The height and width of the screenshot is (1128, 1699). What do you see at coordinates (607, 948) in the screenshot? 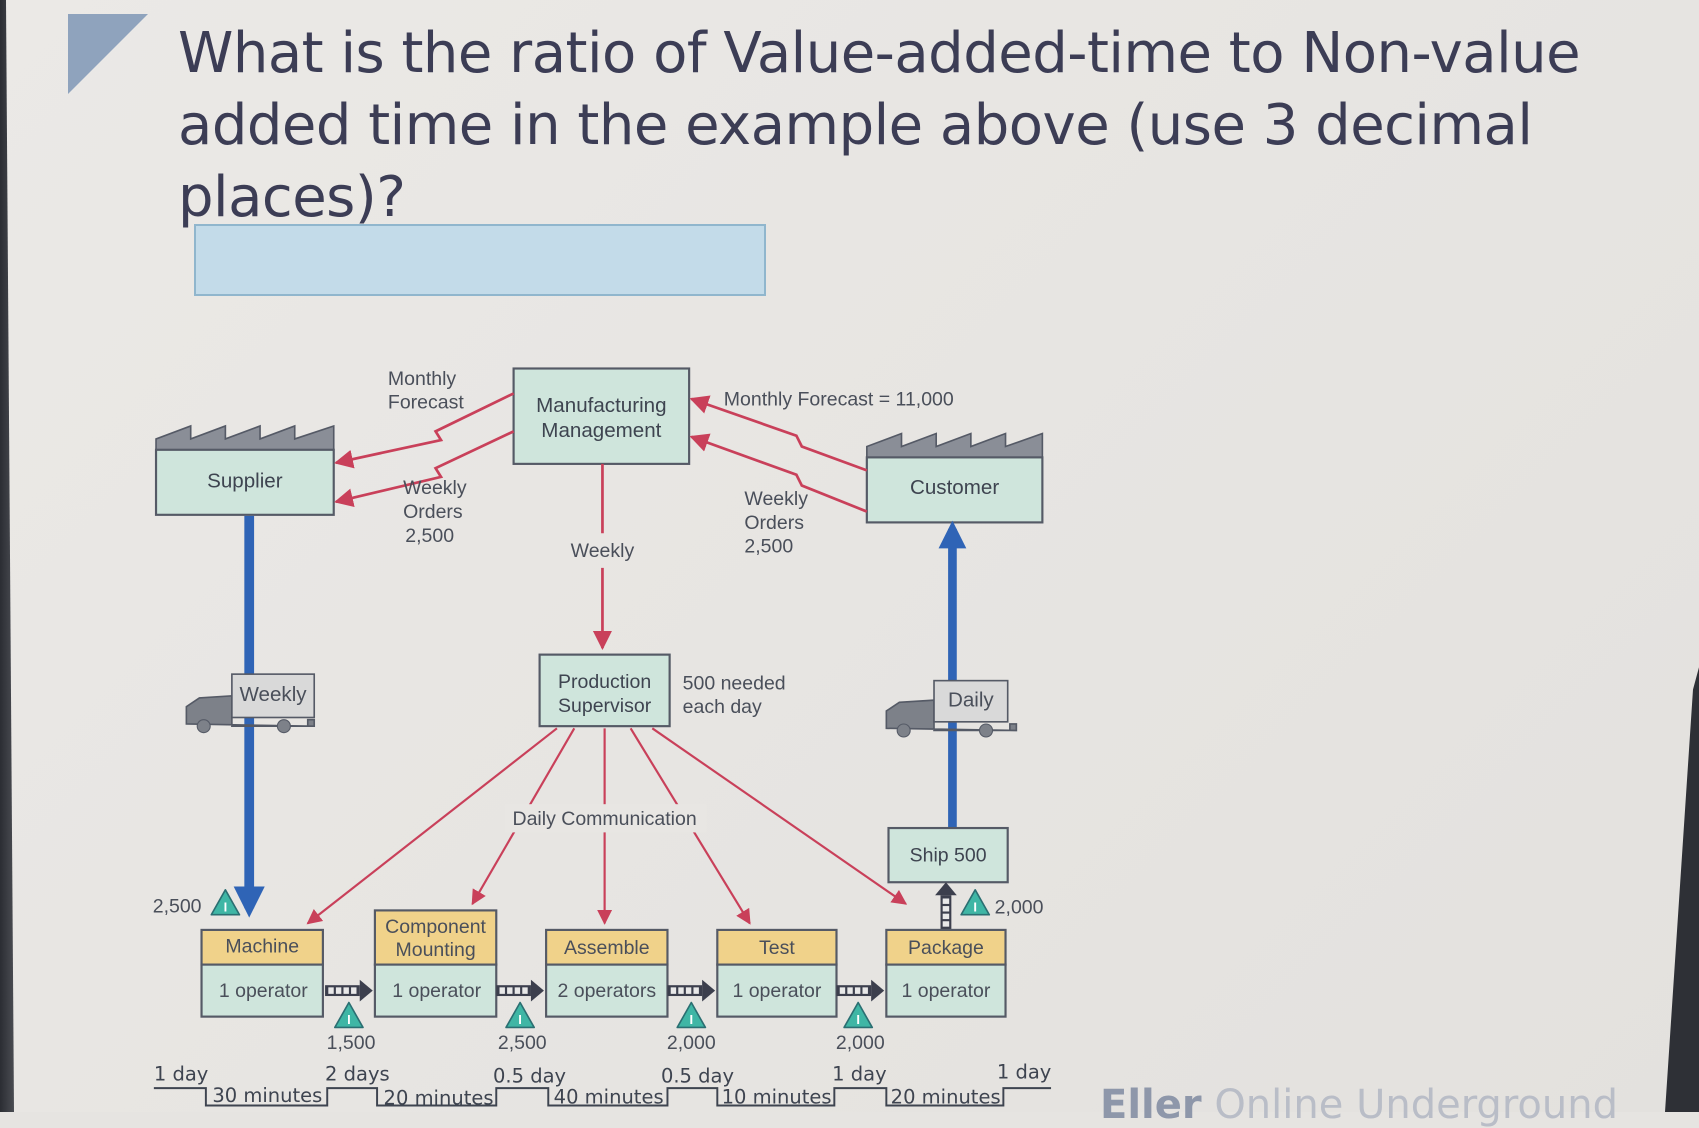
I see `process-name: Assemble` at bounding box center [607, 948].